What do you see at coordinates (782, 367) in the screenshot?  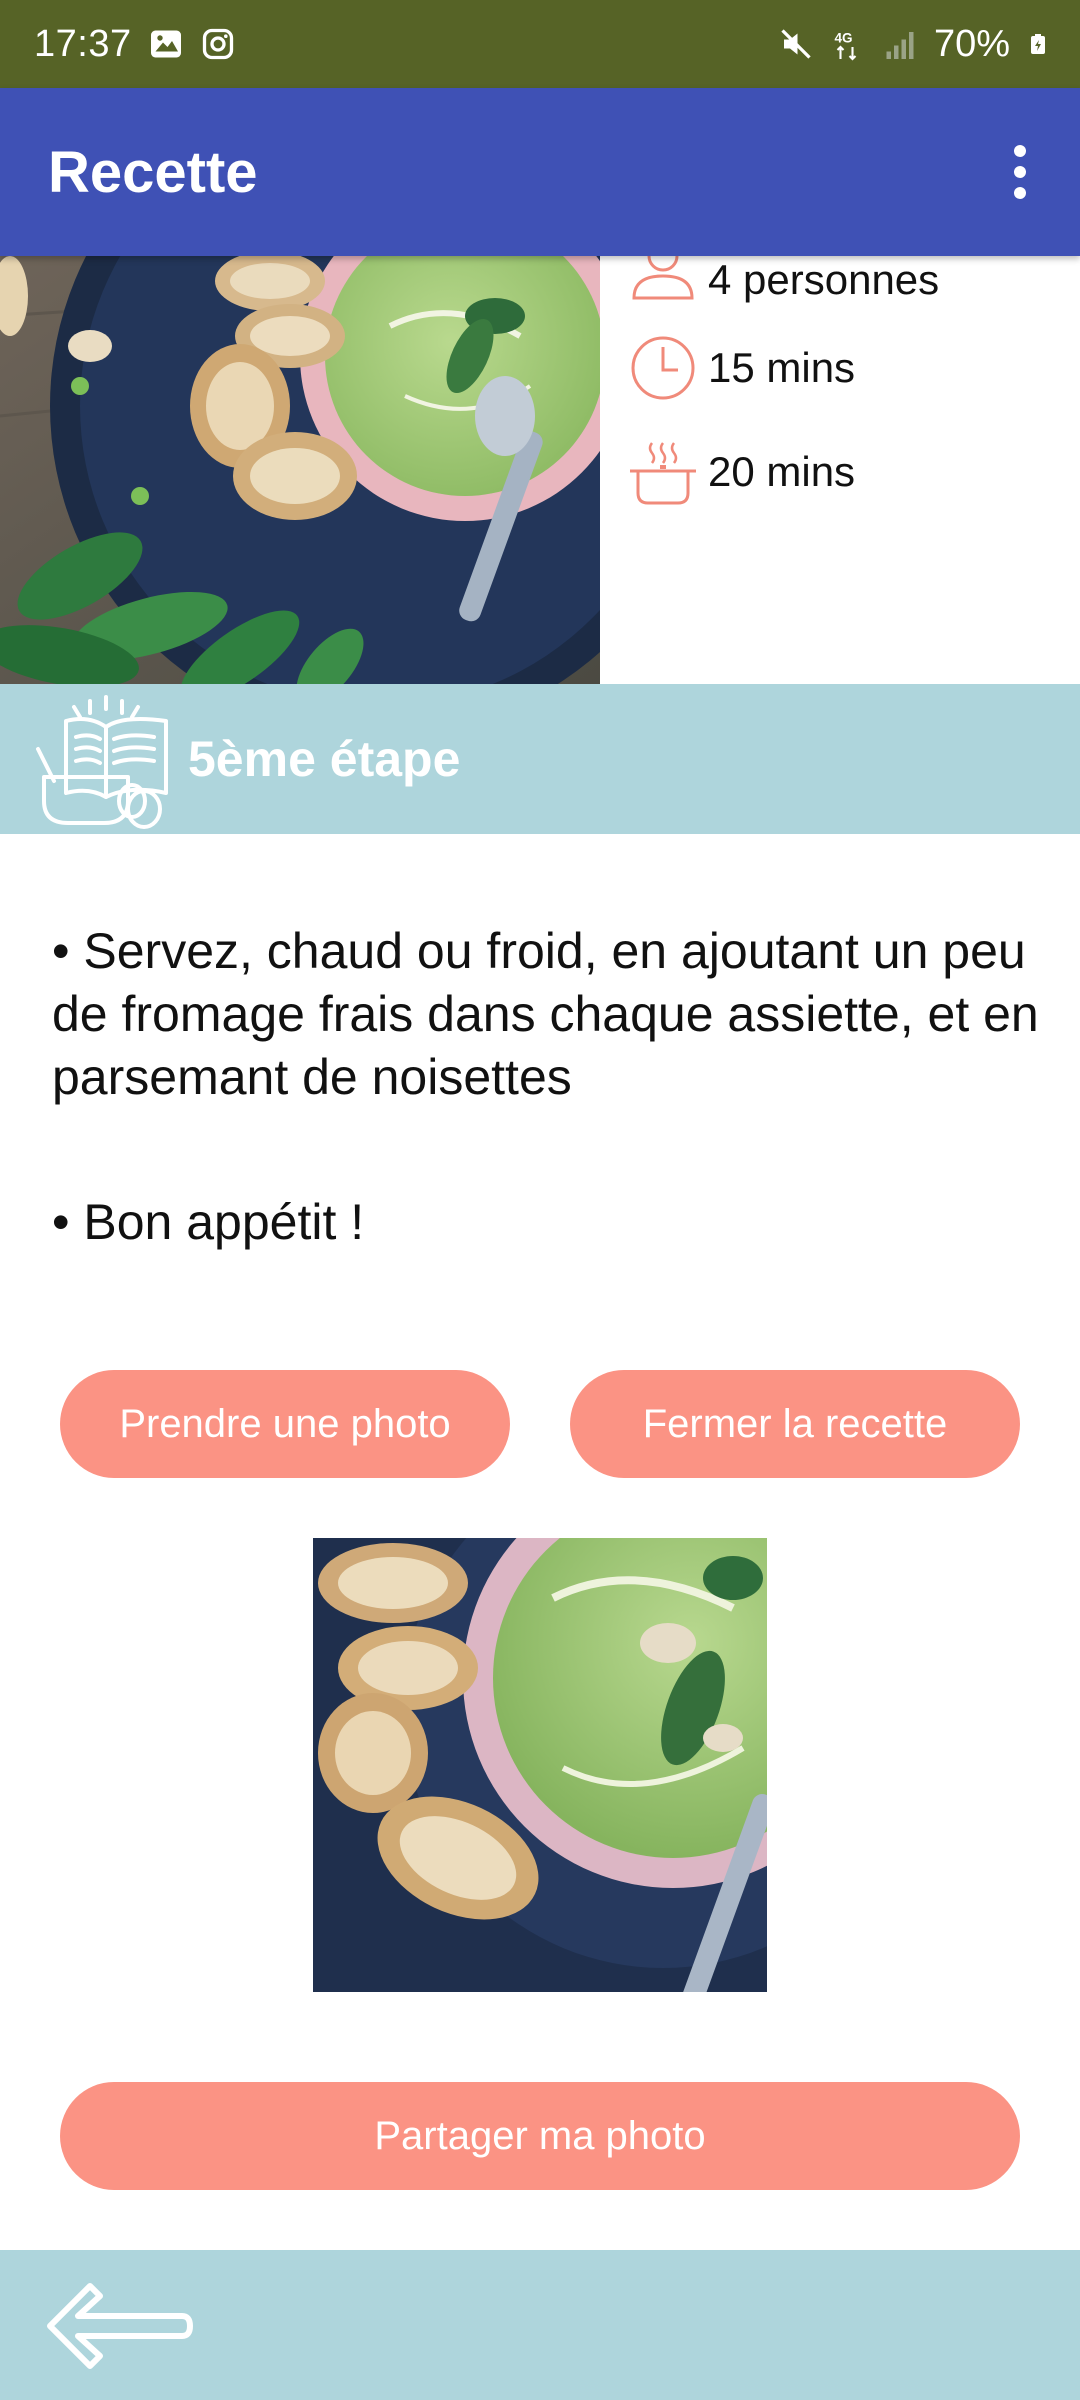 I see `prep-time-value: 15 mins` at bounding box center [782, 367].